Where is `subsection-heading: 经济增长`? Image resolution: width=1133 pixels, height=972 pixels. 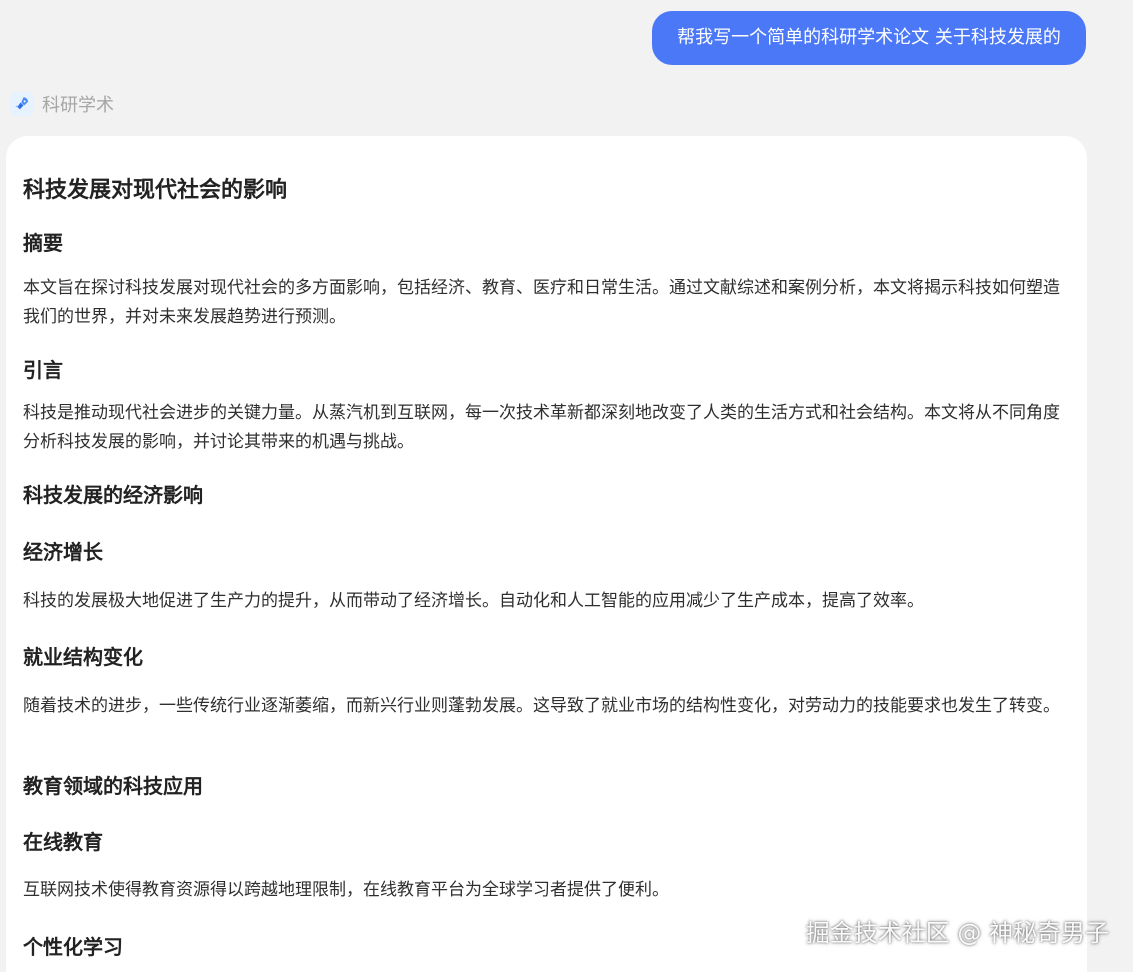
subsection-heading: 经济增长 is located at coordinates (63, 552).